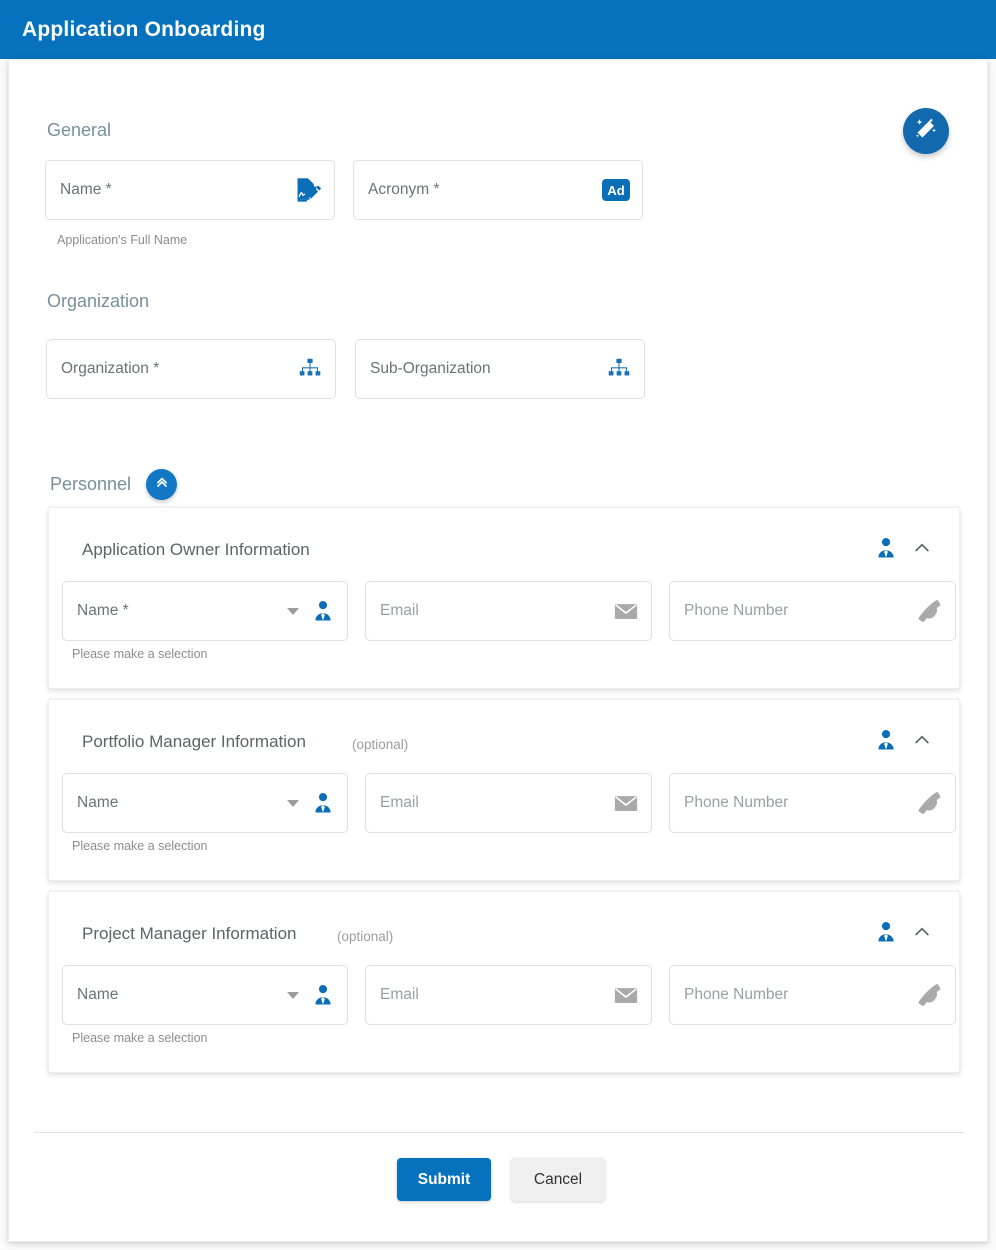 This screenshot has height=1250, width=996. I want to click on project-name-label: Name, so click(98, 994).